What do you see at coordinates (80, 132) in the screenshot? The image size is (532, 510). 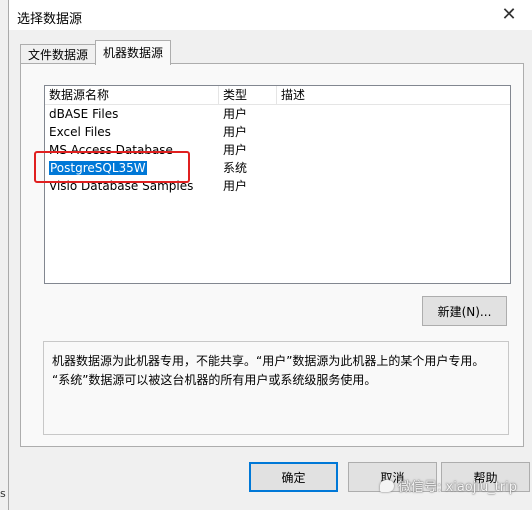 I see `item-name: Excel Files` at bounding box center [80, 132].